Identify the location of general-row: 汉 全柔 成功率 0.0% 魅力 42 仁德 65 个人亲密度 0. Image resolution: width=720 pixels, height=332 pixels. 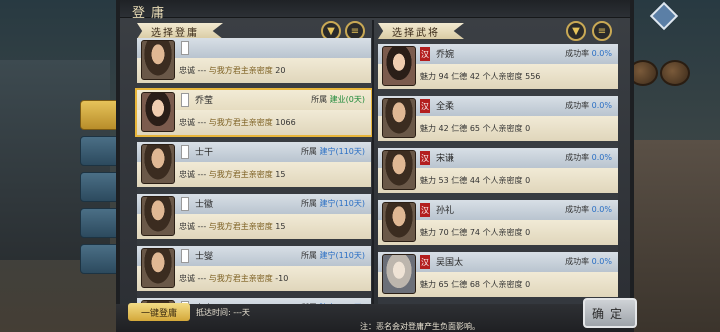
(498, 118).